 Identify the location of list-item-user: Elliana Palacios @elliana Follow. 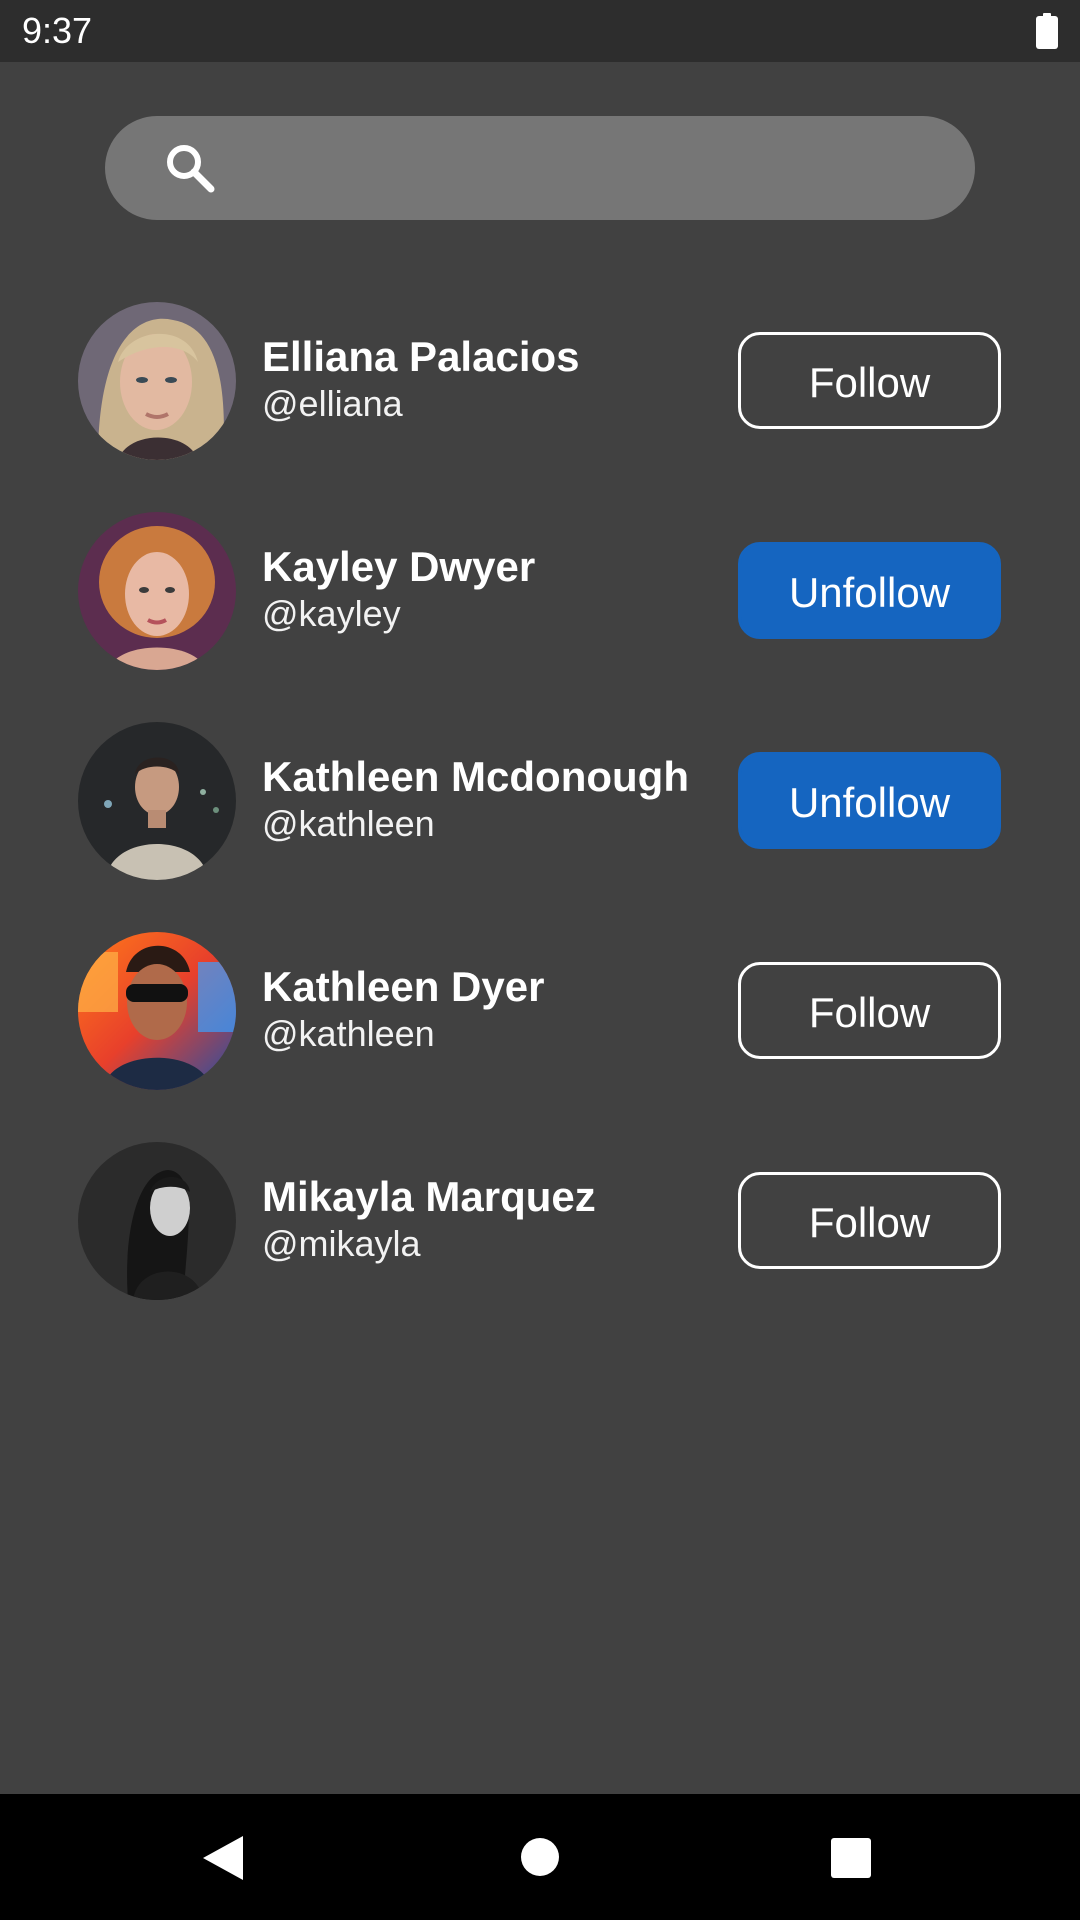
(540, 380).